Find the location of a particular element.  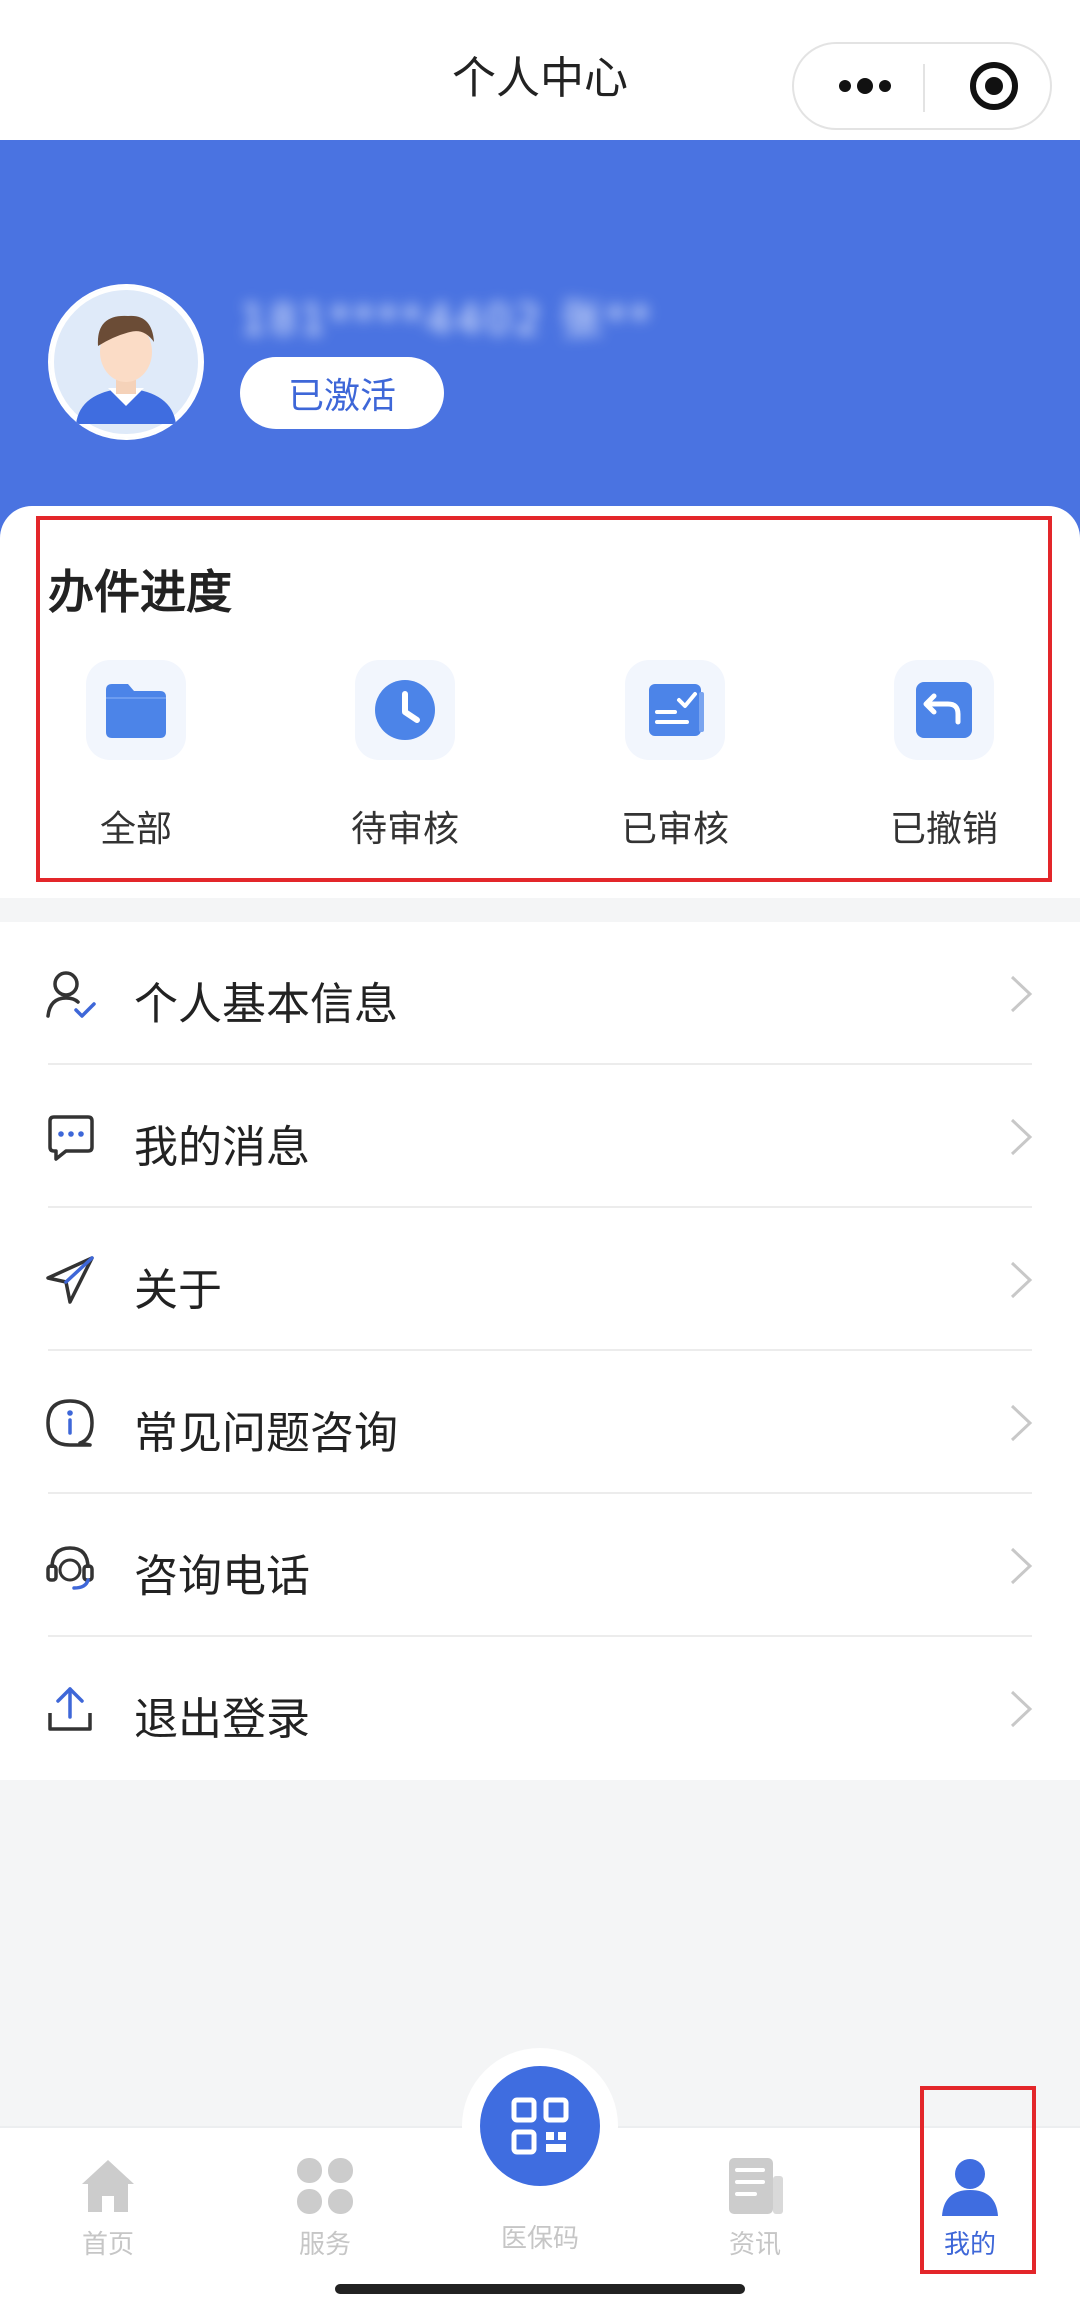

progress-item-approved: 已审核 is located at coordinates (675, 760).